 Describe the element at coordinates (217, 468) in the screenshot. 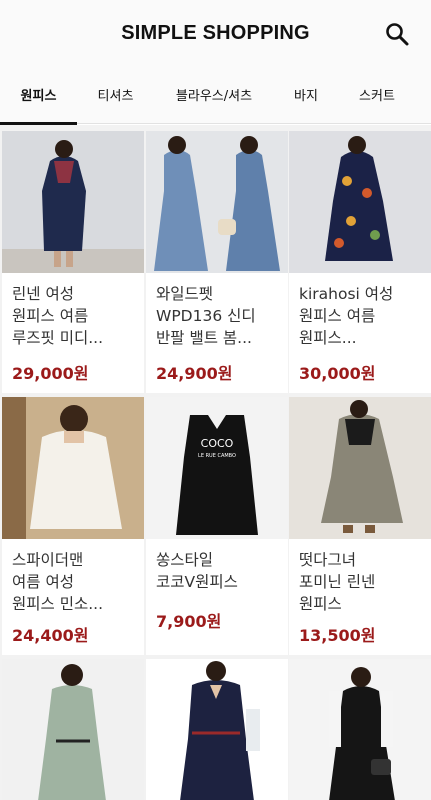

I see `product-image: COCO LE RUE CAMBO` at that location.